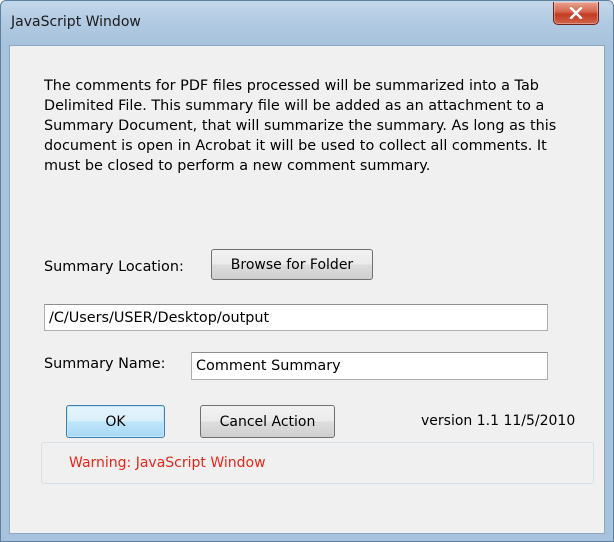 The height and width of the screenshot is (542, 614). I want to click on close-icon, so click(576, 13).